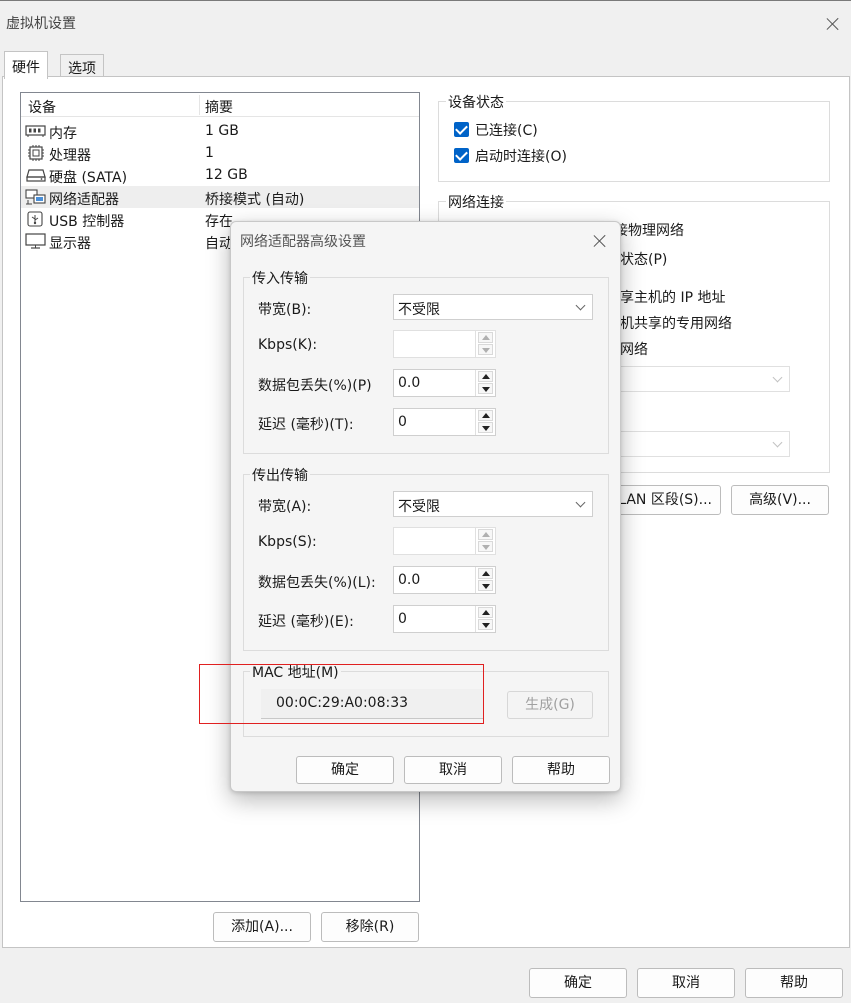 The image size is (851, 1003). Describe the element at coordinates (82, 65) in the screenshot. I see `tab-options: 选项` at that location.